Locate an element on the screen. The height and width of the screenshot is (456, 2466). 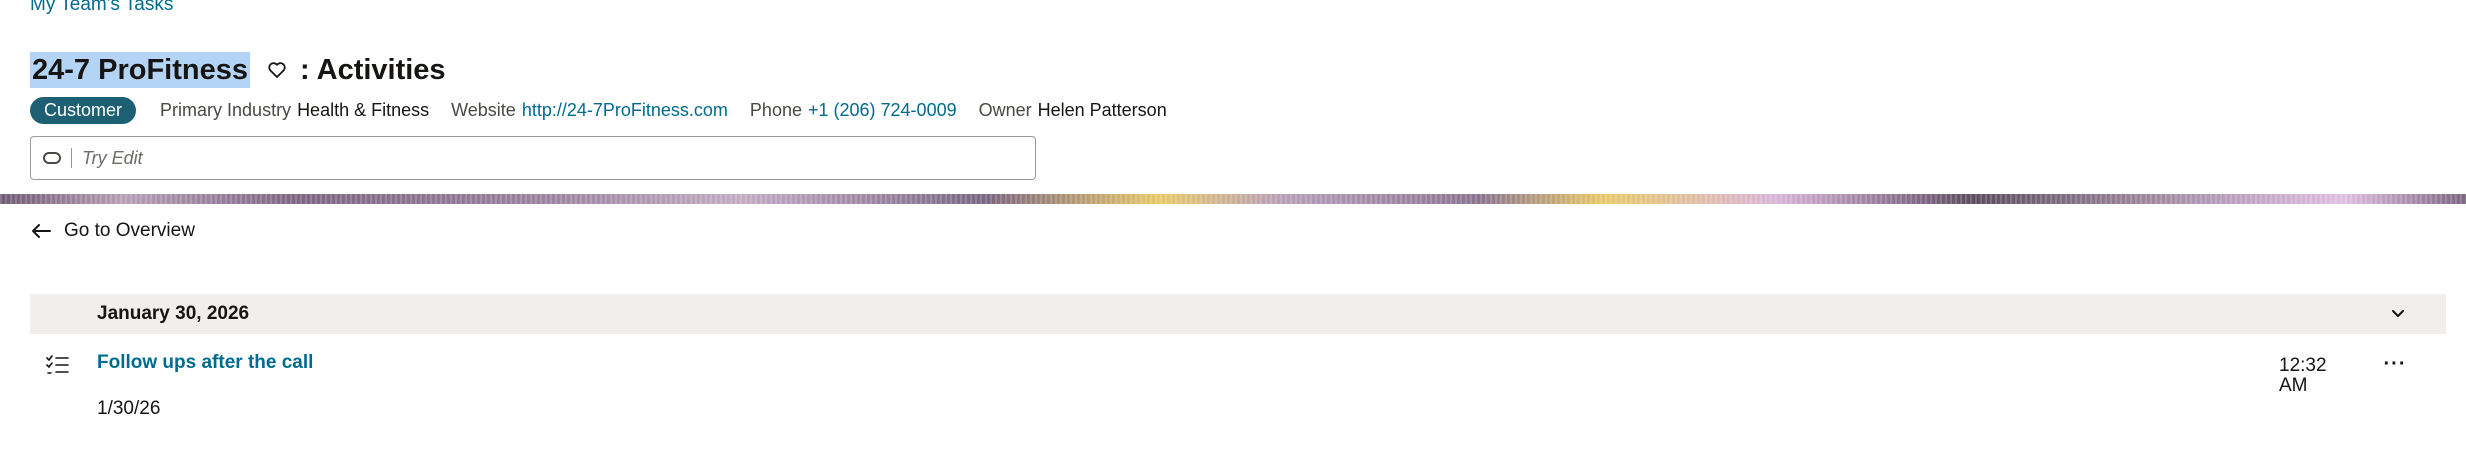
date-group-header: January 30, 2026 is located at coordinates (1238, 314).